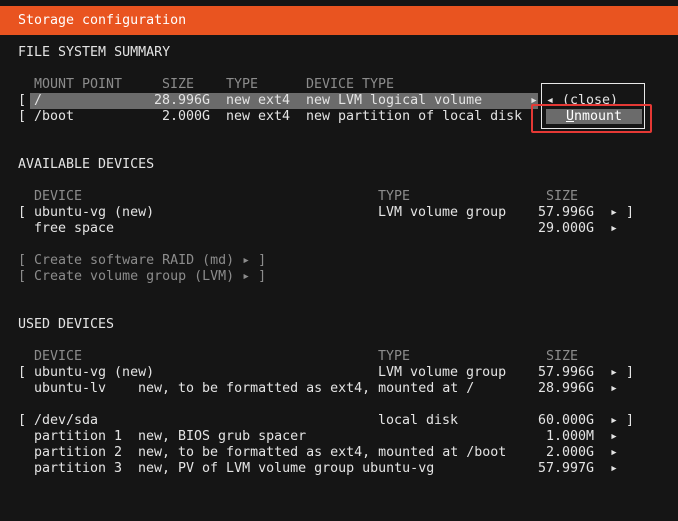 The height and width of the screenshot is (521, 678). Describe the element at coordinates (78, 468) in the screenshot. I see `device-name: partition 3` at that location.